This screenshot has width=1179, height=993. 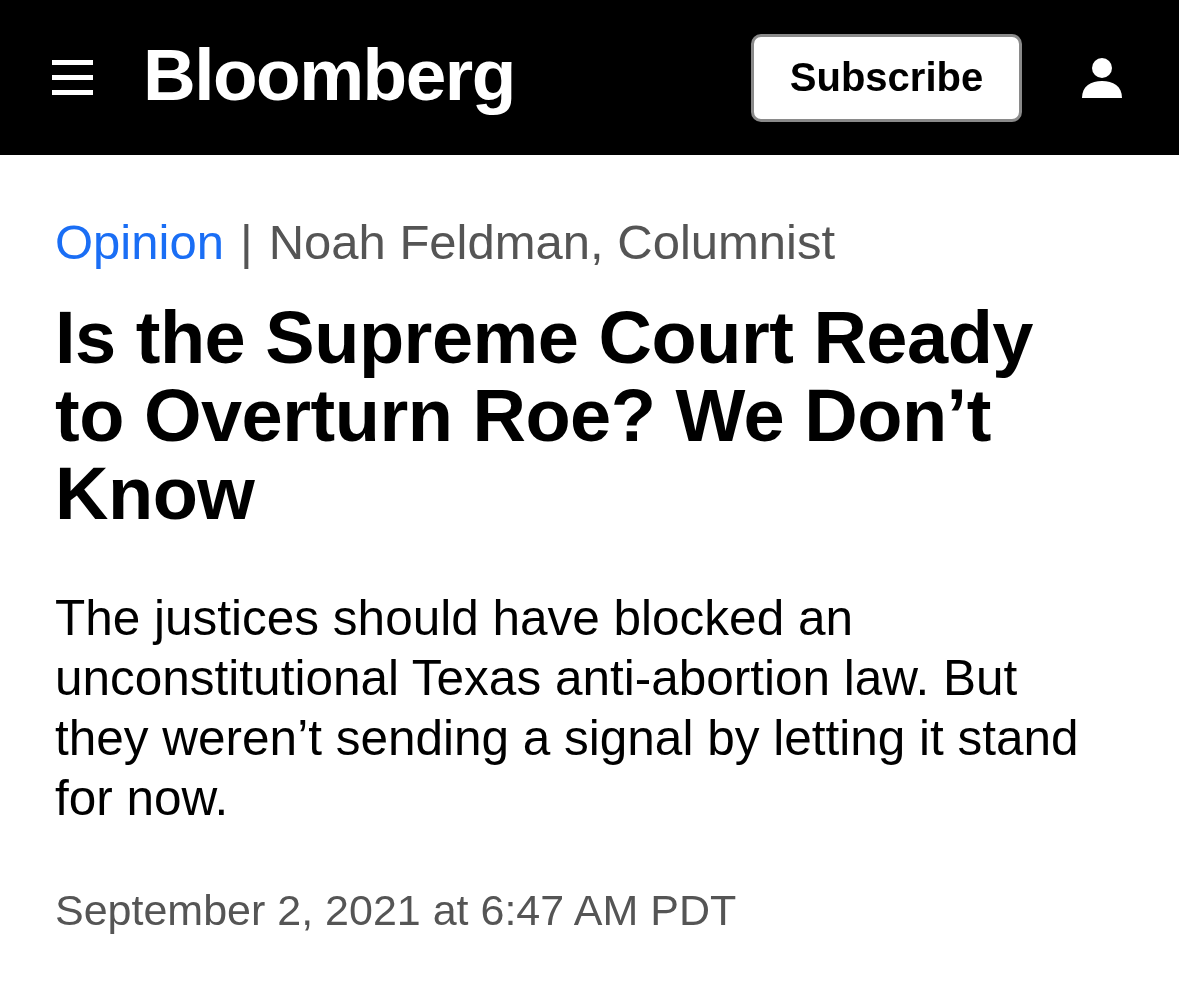 I want to click on author-byline: Noah Feldman, Columnist, so click(x=552, y=242).